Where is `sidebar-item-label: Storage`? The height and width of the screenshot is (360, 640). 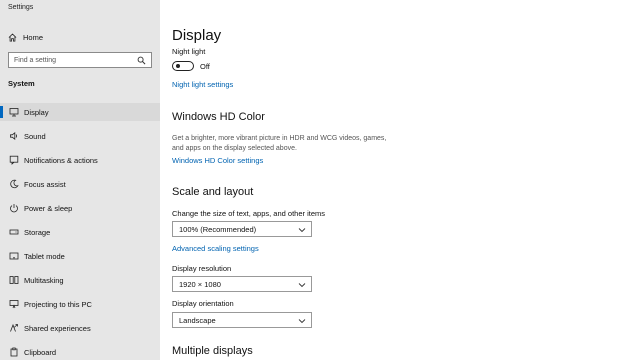 sidebar-item-label: Storage is located at coordinates (37, 232).